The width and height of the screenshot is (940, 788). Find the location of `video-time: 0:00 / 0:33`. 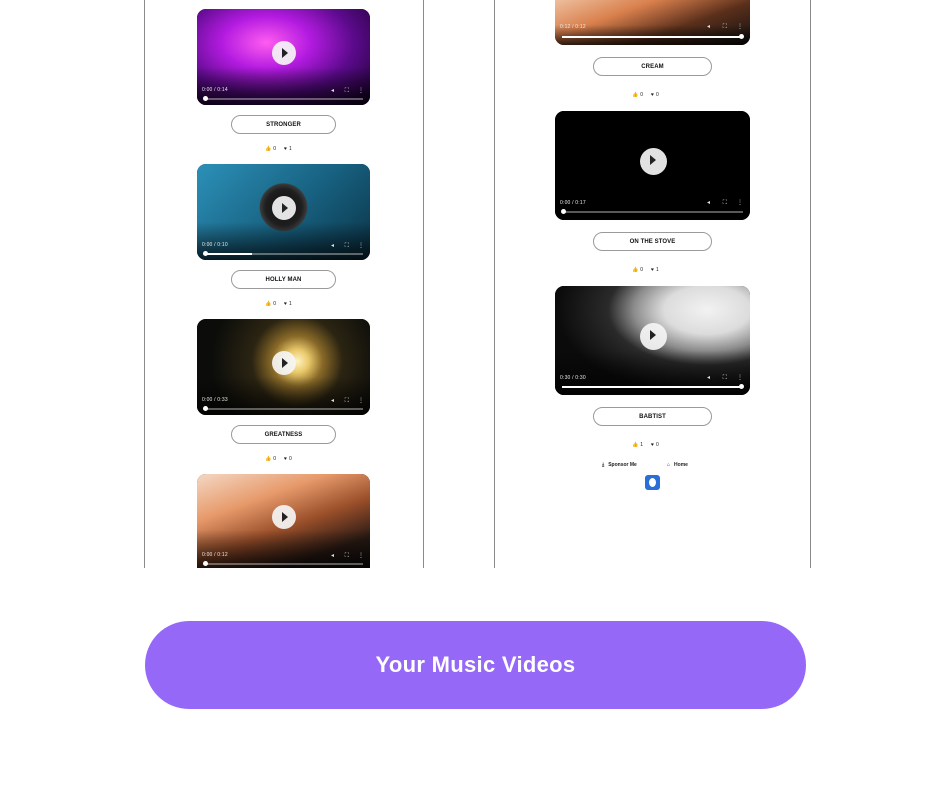

video-time: 0:00 / 0:33 is located at coordinates (215, 400).